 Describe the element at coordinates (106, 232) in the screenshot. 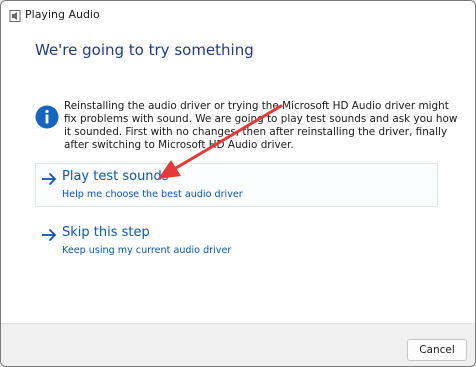

I see `option-title: Skip this step` at that location.